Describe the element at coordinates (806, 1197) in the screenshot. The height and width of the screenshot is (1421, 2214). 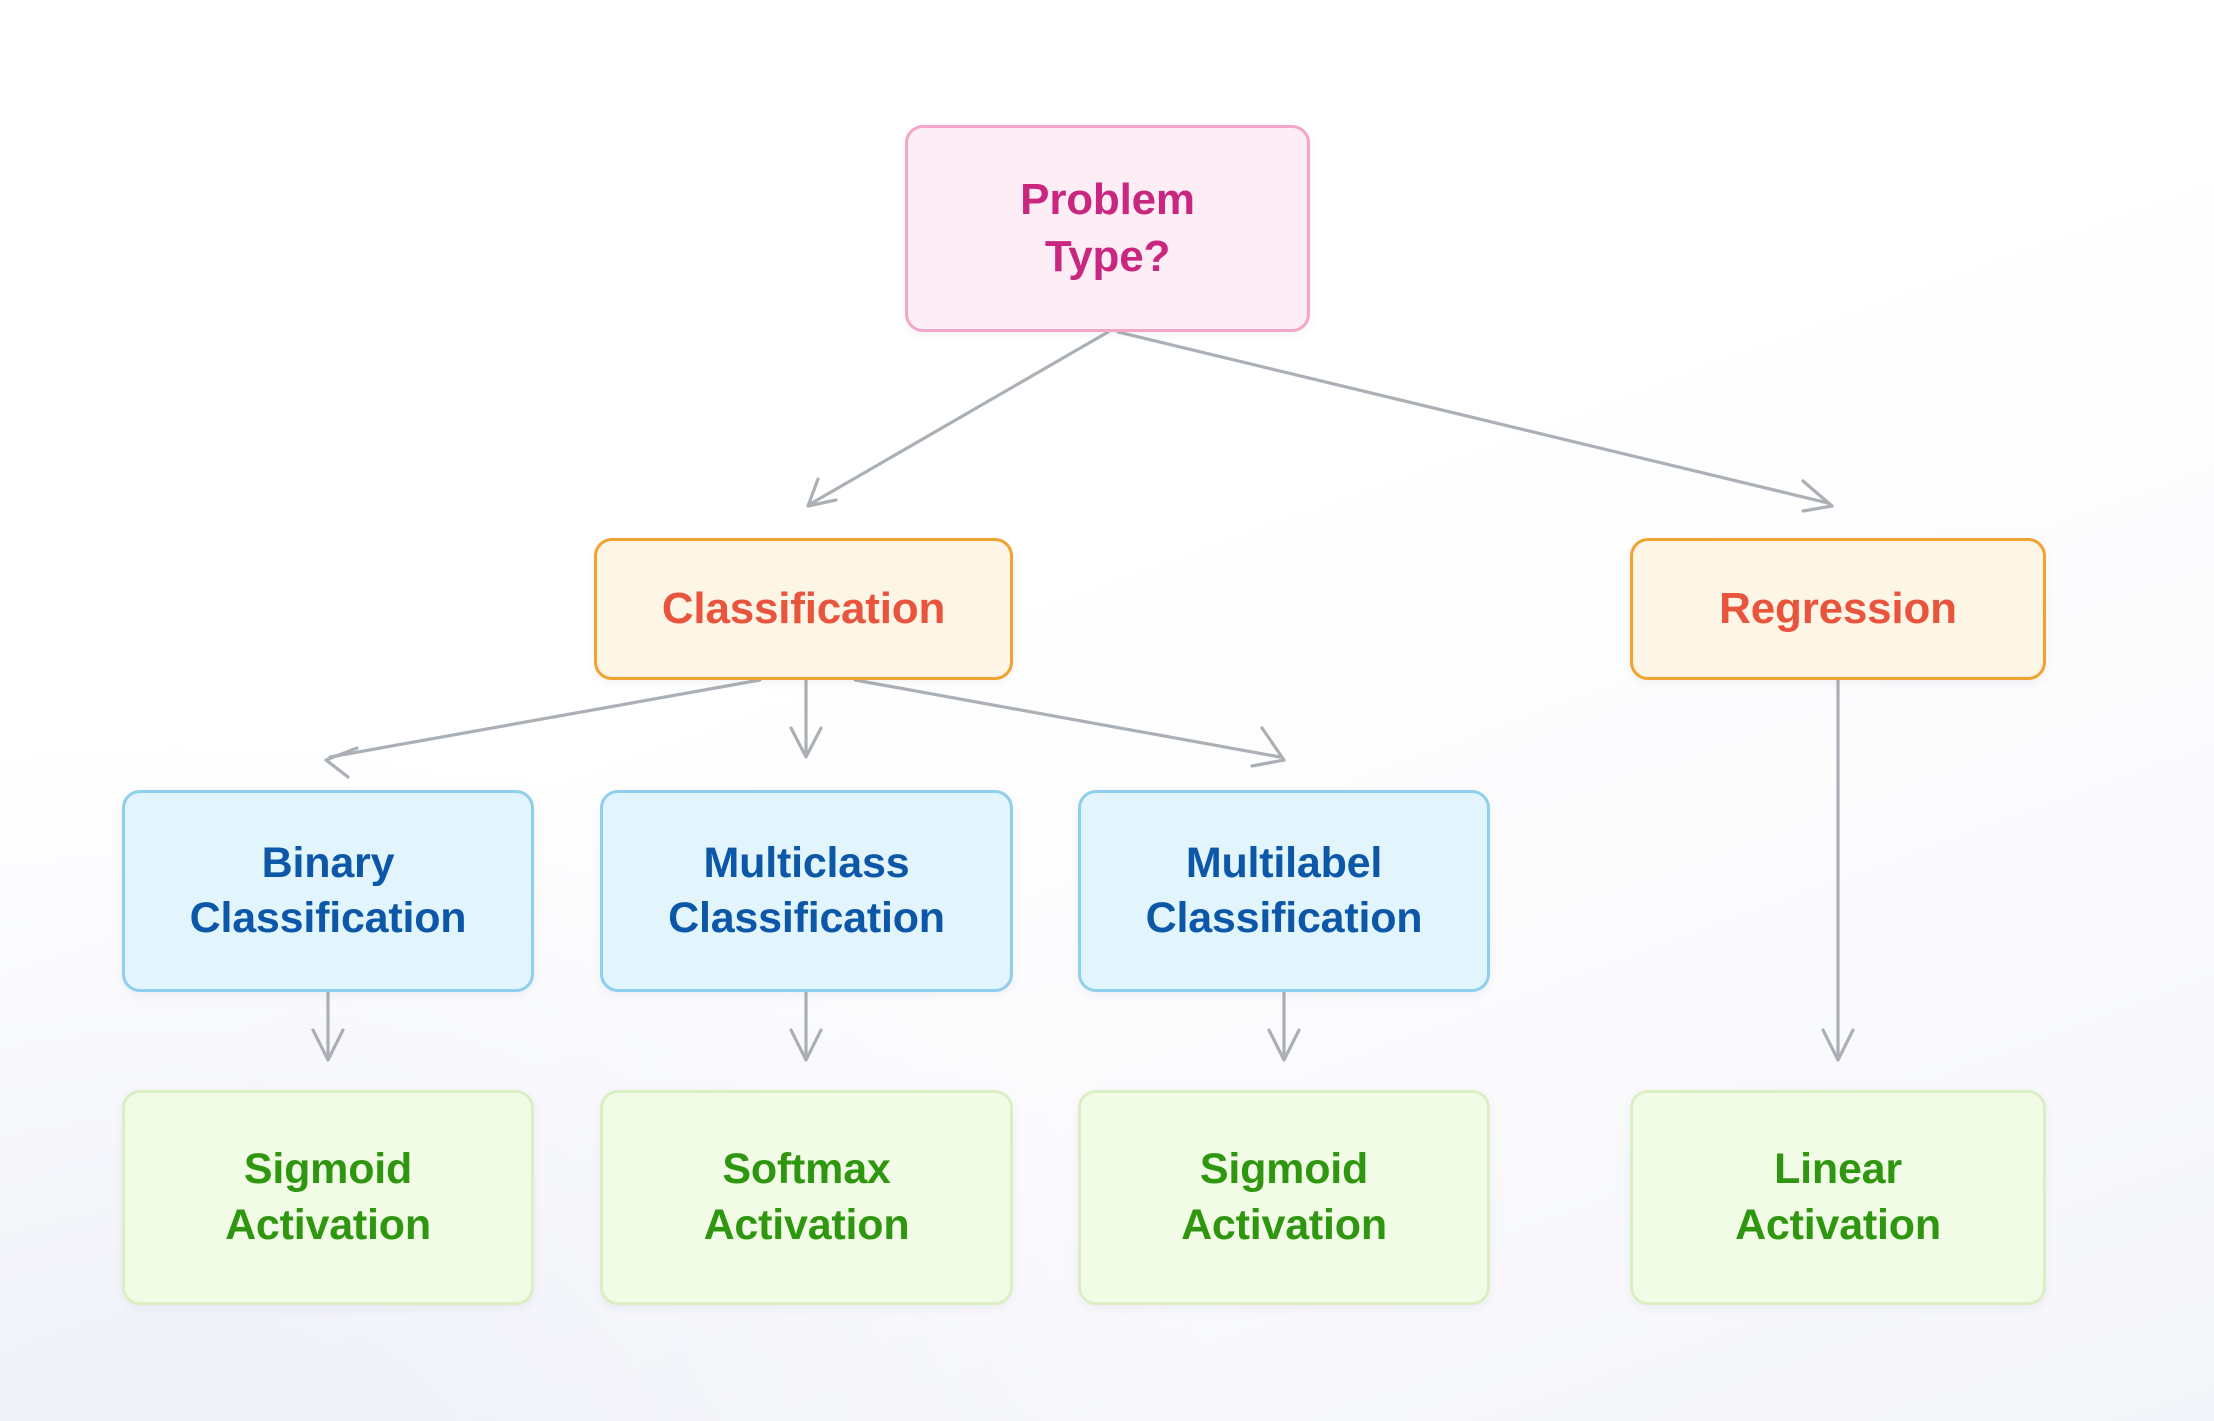
I see `node-softmax-activation: Softmax Activation` at that location.